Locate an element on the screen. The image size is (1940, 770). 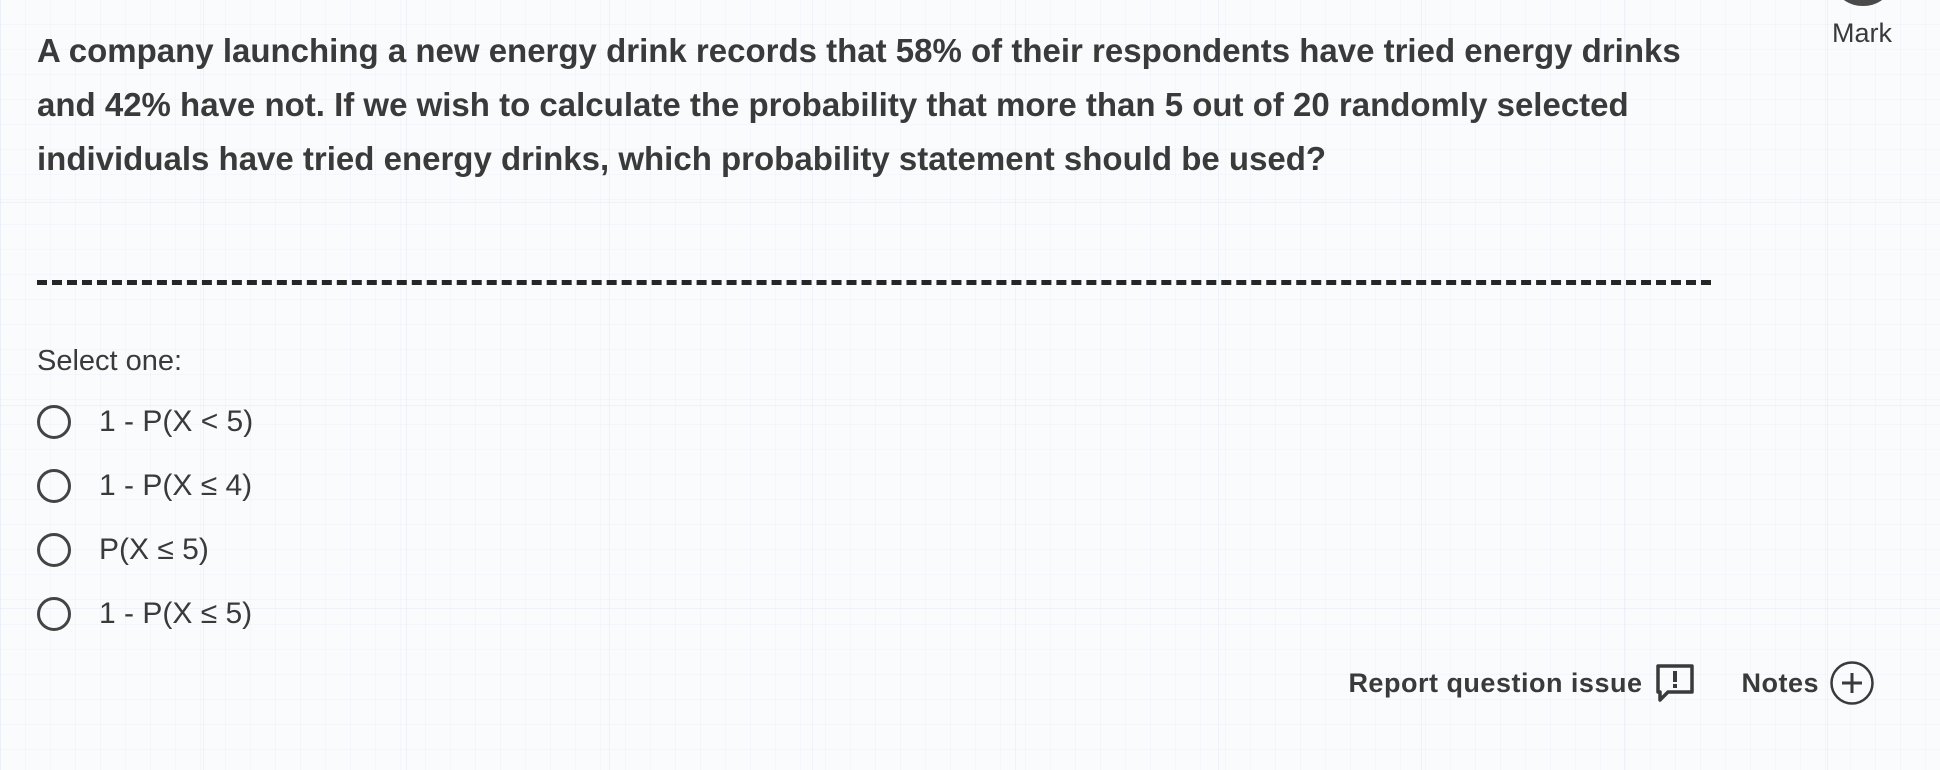
answer-option-3: P(X ≤ 5) is located at coordinates (145, 550).